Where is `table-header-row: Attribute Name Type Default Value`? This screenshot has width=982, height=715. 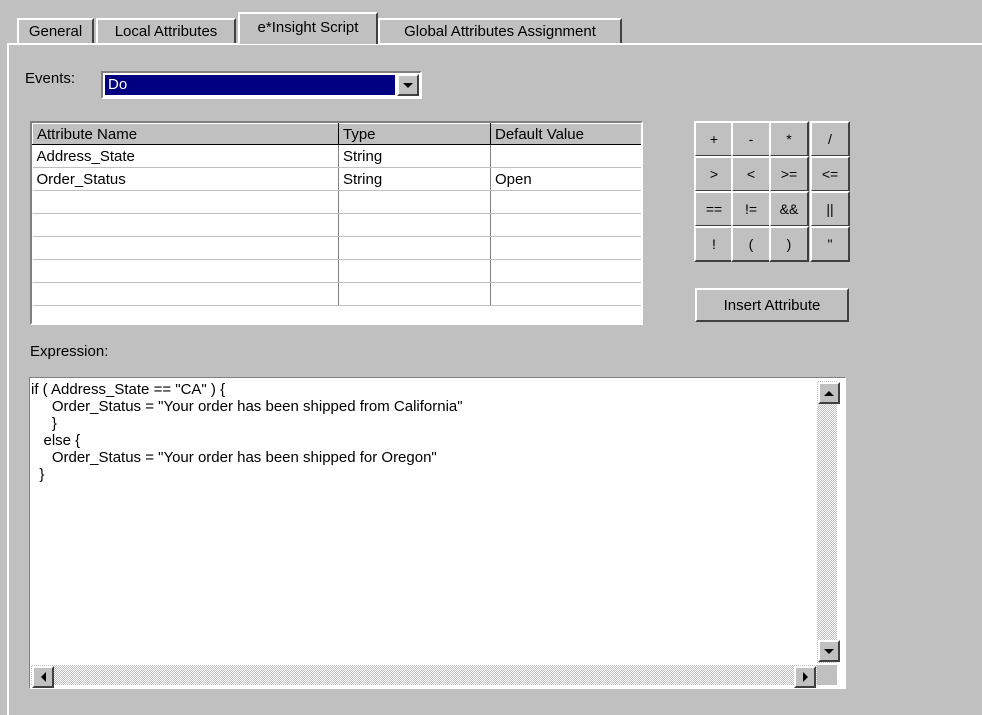
table-header-row: Attribute Name Type Default Value is located at coordinates (336, 134).